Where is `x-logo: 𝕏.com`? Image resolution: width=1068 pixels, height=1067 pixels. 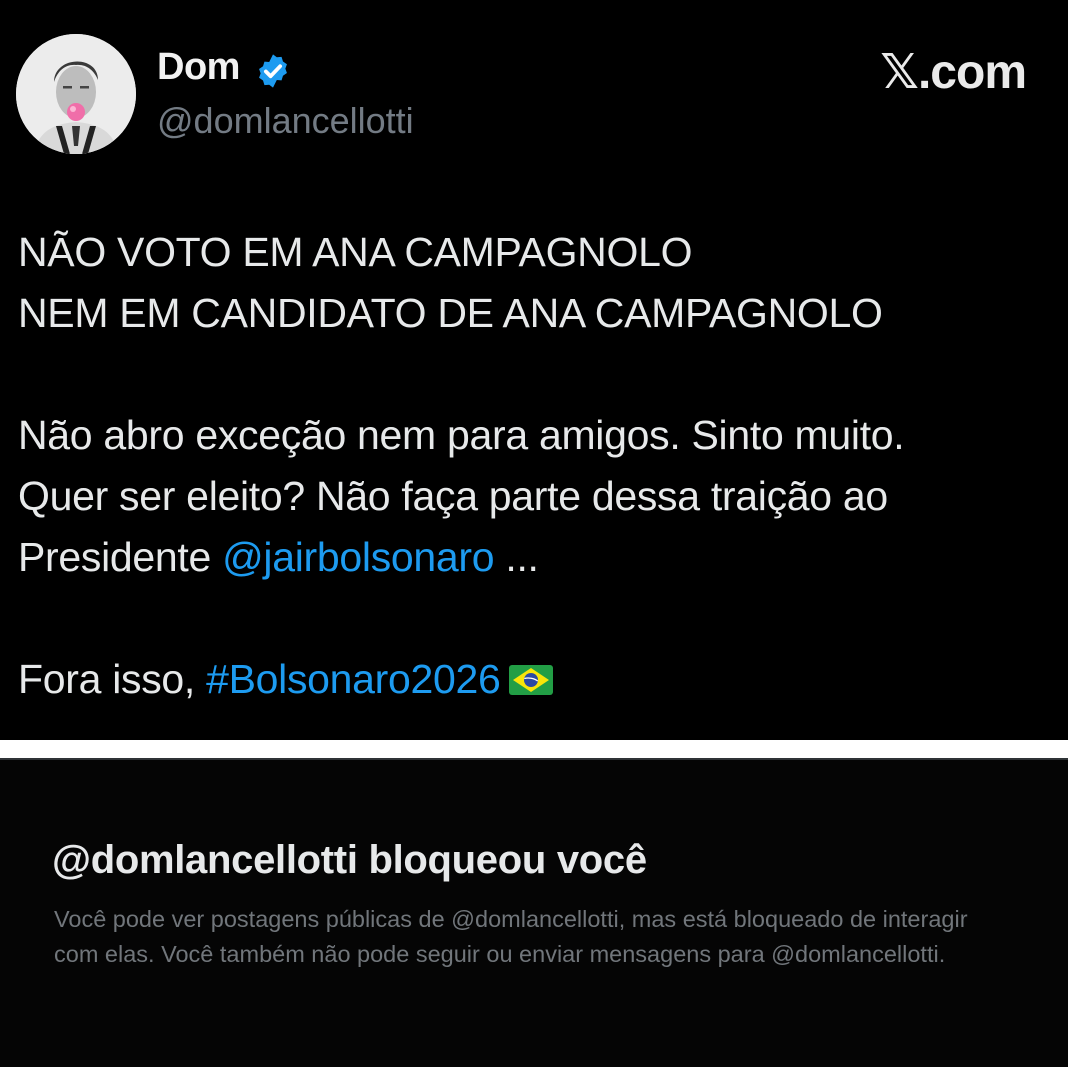
x-logo: 𝕏.com is located at coordinates (953, 72).